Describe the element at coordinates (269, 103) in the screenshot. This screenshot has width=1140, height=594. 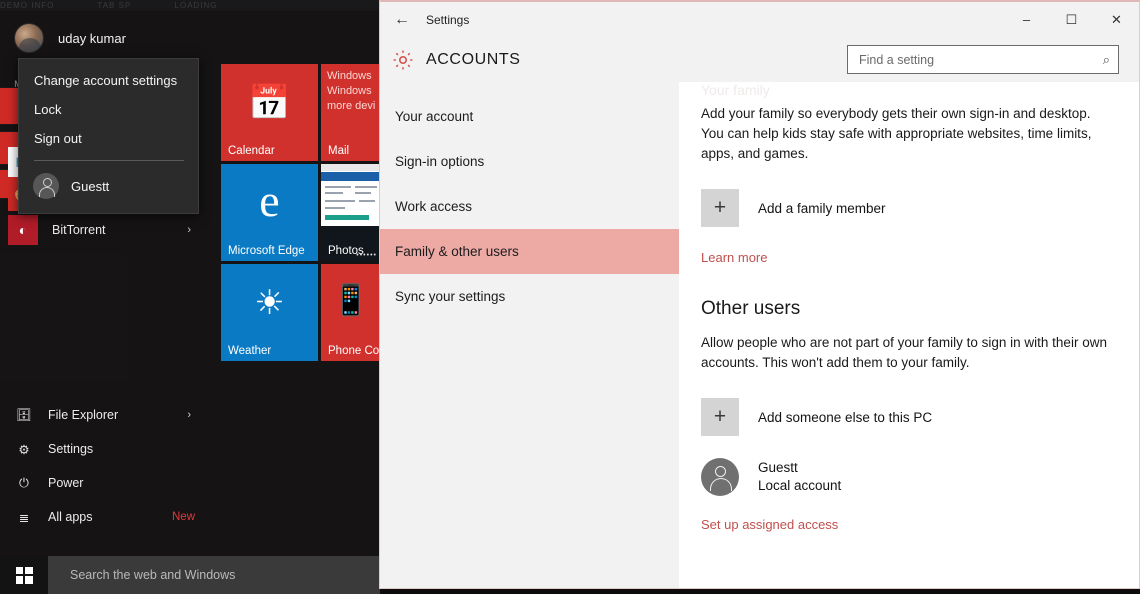
I see `calendar-icon: 📅` at that location.